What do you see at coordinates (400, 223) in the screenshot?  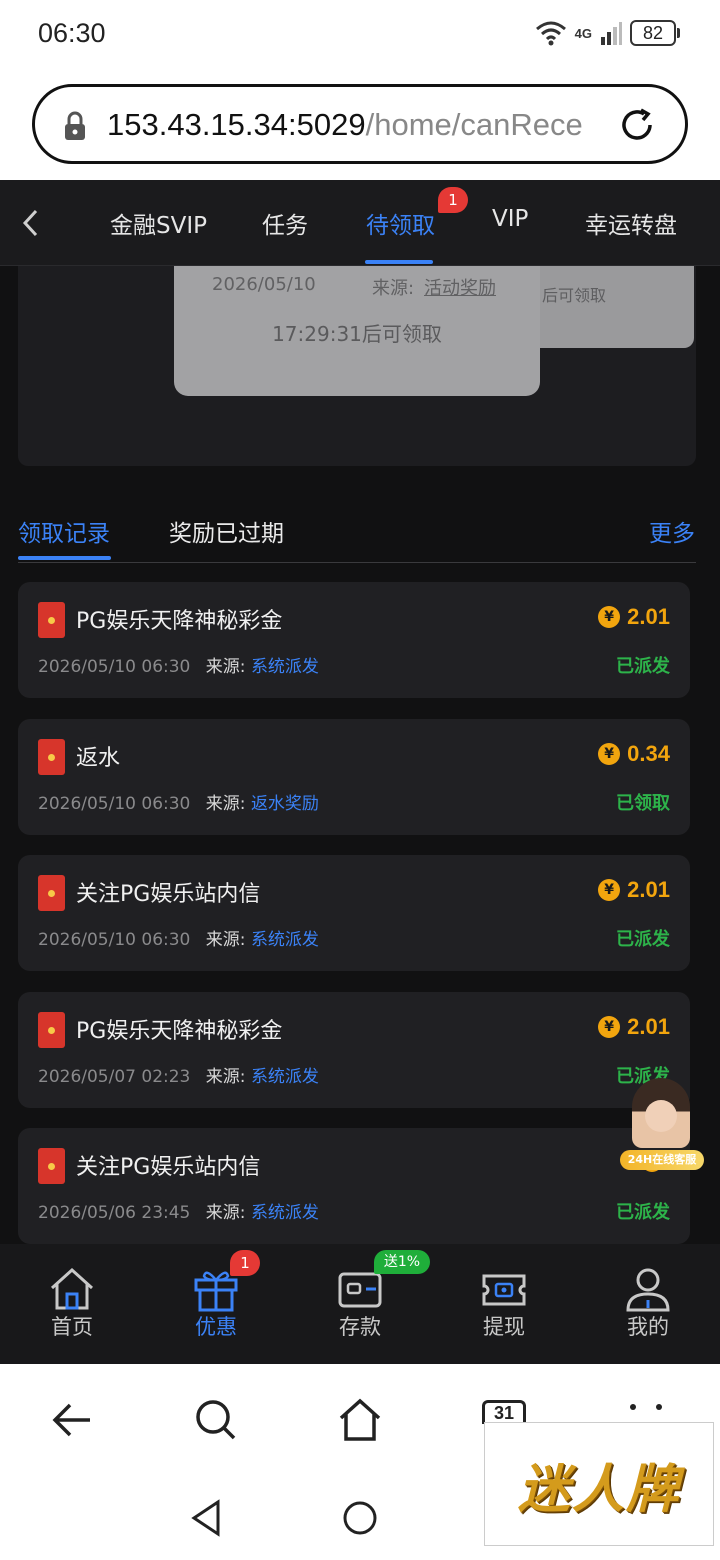 I see `tab-pending: 待领取` at bounding box center [400, 223].